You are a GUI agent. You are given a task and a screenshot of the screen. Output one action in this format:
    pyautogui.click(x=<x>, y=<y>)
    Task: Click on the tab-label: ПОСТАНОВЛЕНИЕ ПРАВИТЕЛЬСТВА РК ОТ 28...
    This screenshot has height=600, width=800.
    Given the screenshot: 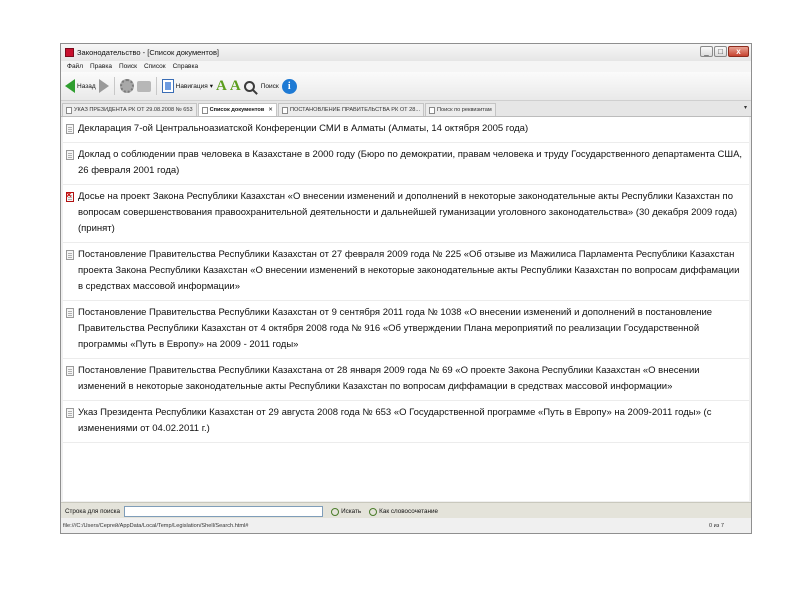 What is the action you would take?
    pyautogui.click(x=355, y=110)
    